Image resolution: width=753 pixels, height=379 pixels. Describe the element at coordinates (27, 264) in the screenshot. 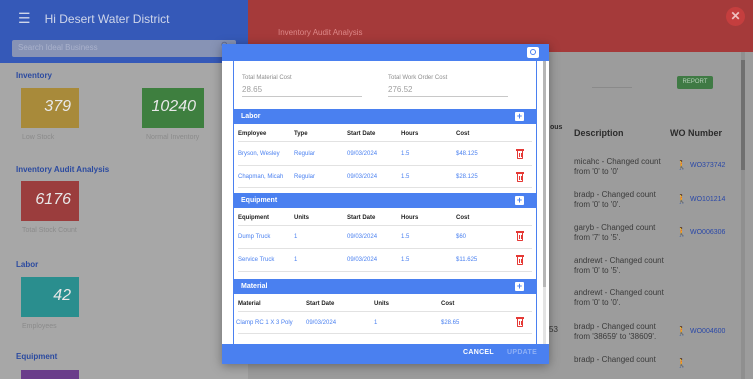

I see `section-labor: Labor` at that location.